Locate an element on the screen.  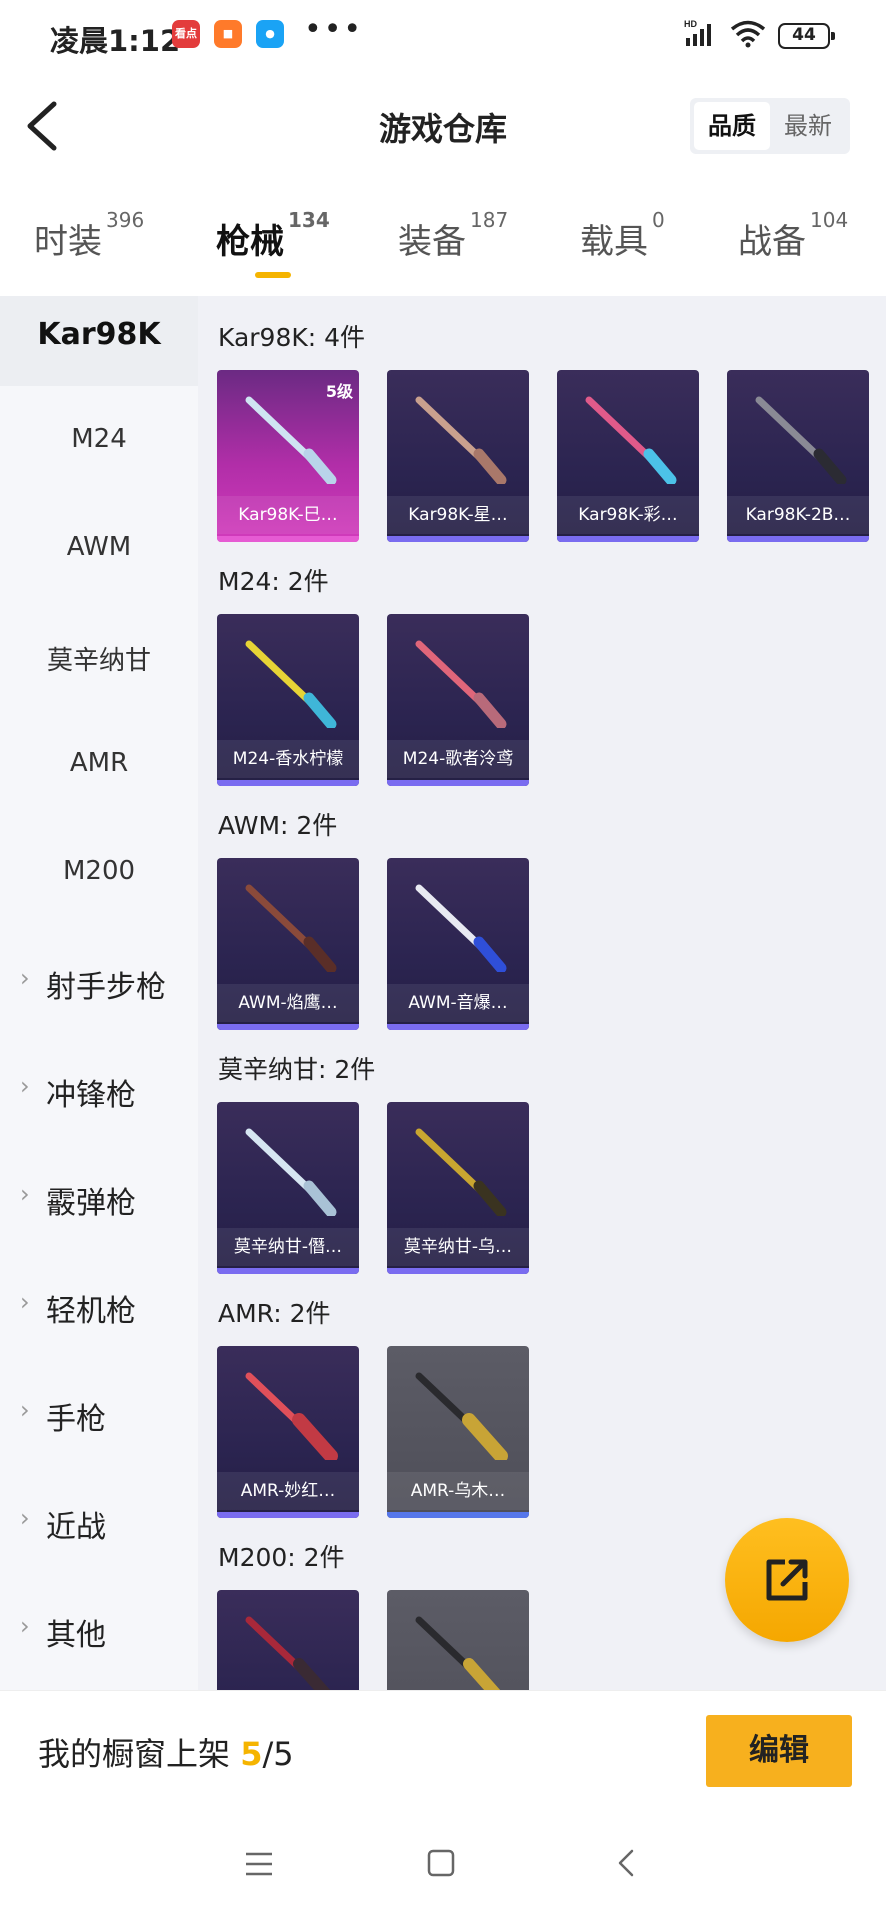
sidebar-category-pistol: › 手枪 is located at coordinates (99, 1416).